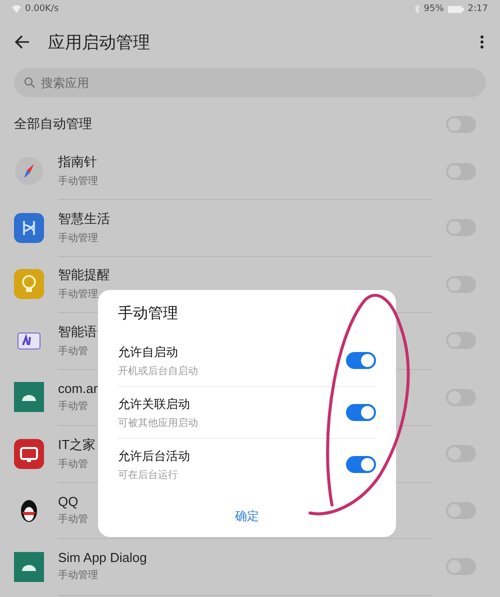 This screenshot has height=597, width=500. Describe the element at coordinates (247, 516) in the screenshot. I see `confirm-button: 确定` at that location.